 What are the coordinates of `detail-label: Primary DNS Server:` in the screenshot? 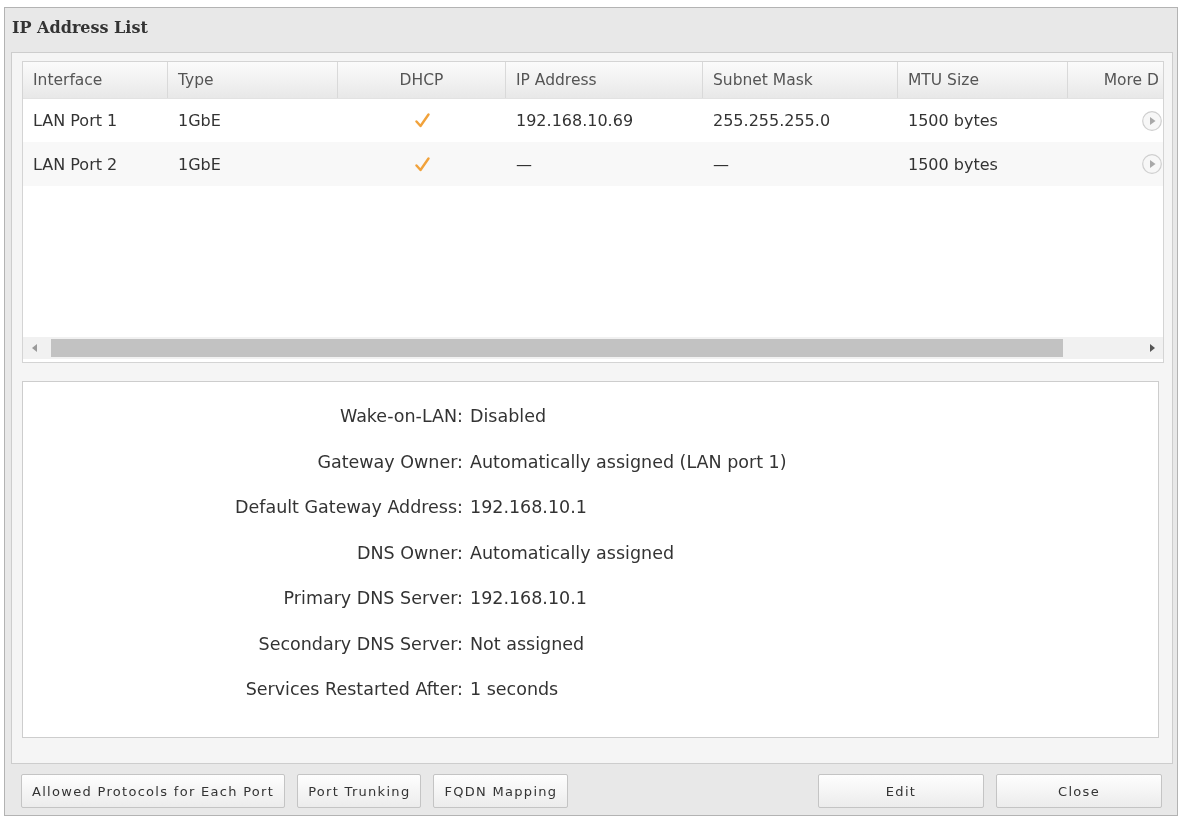 It's located at (372, 598).